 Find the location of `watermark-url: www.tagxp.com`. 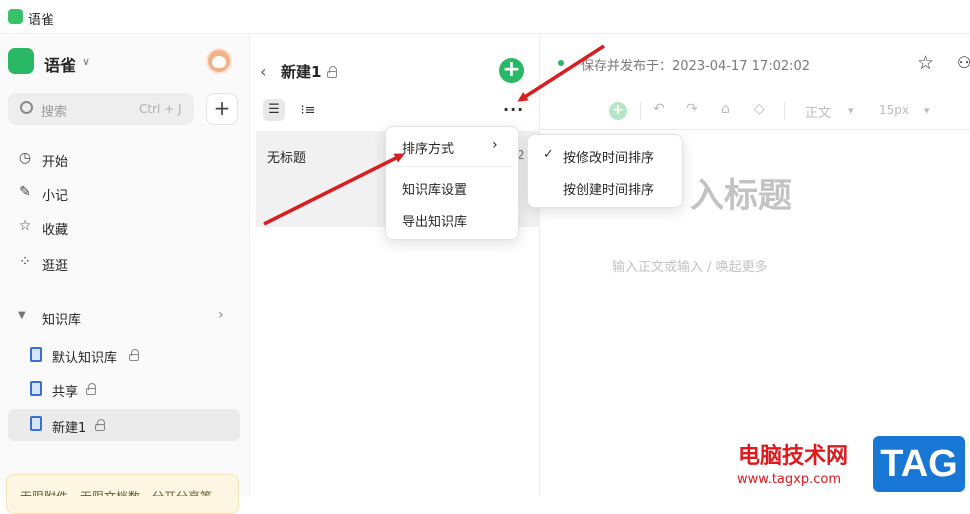

watermark-url: www.tagxp.com is located at coordinates (789, 479).